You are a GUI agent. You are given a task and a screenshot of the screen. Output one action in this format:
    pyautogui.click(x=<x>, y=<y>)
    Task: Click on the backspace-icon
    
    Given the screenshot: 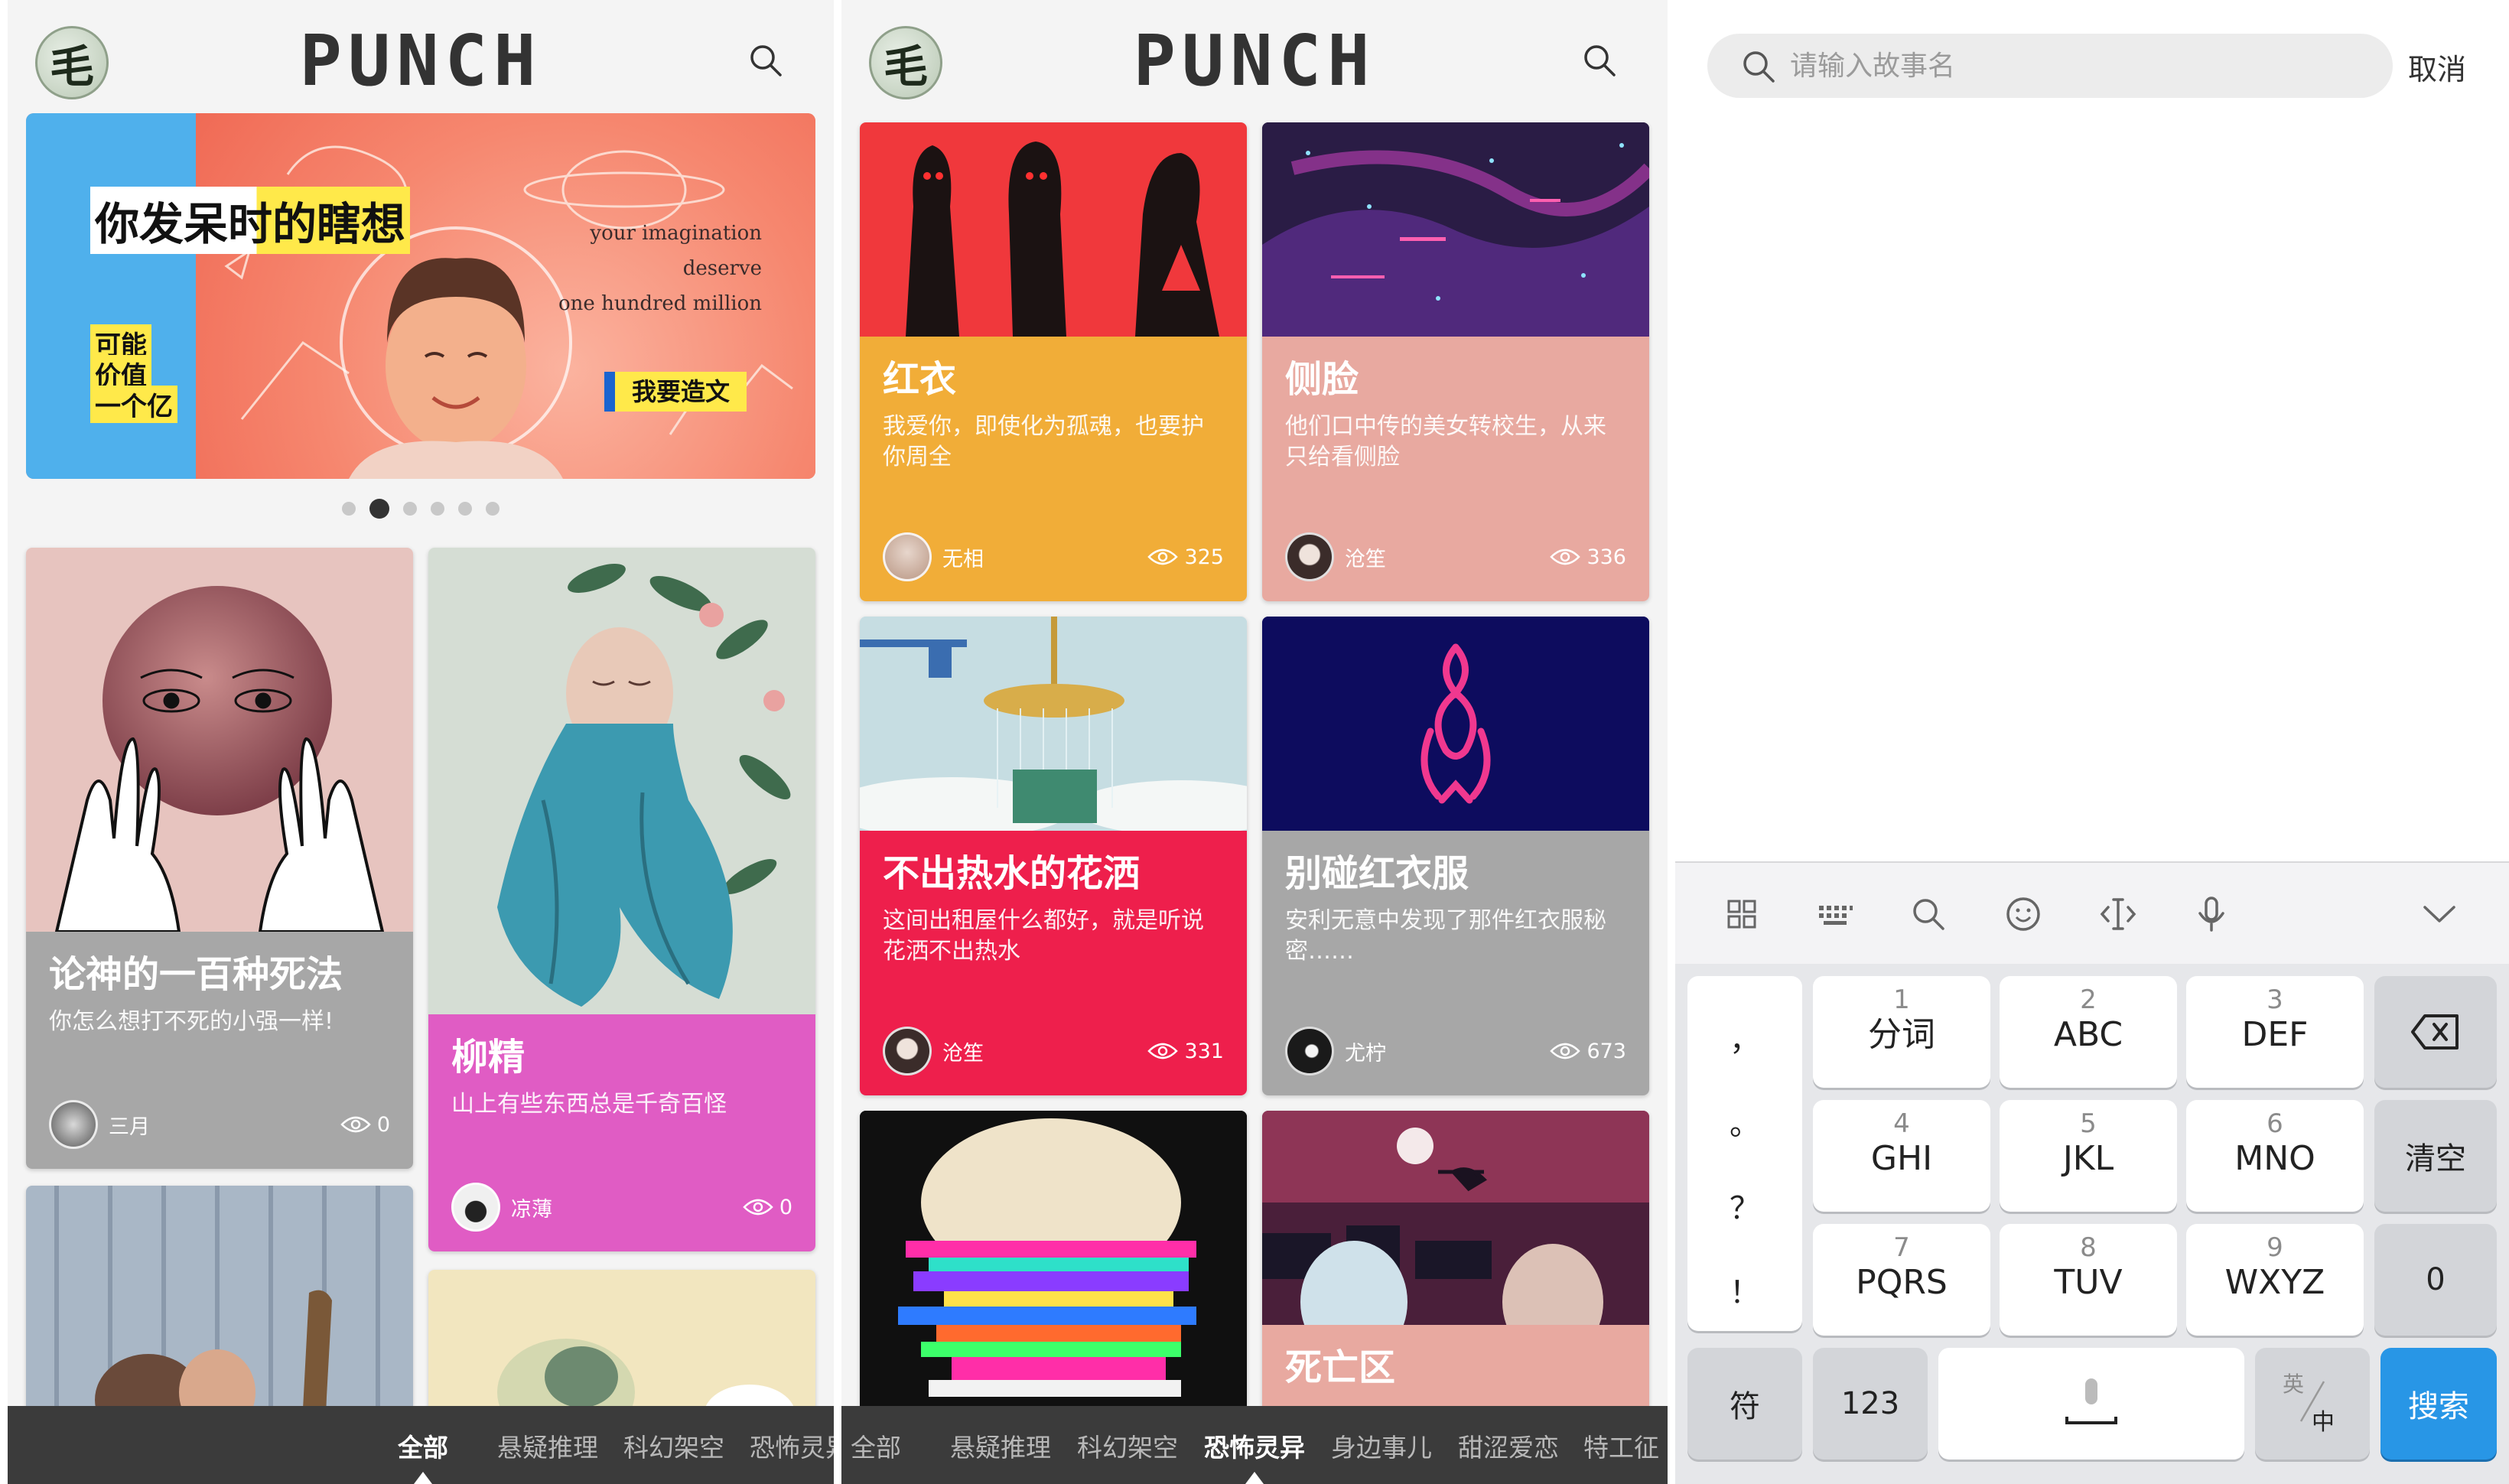 What is the action you would take?
    pyautogui.click(x=2435, y=1032)
    